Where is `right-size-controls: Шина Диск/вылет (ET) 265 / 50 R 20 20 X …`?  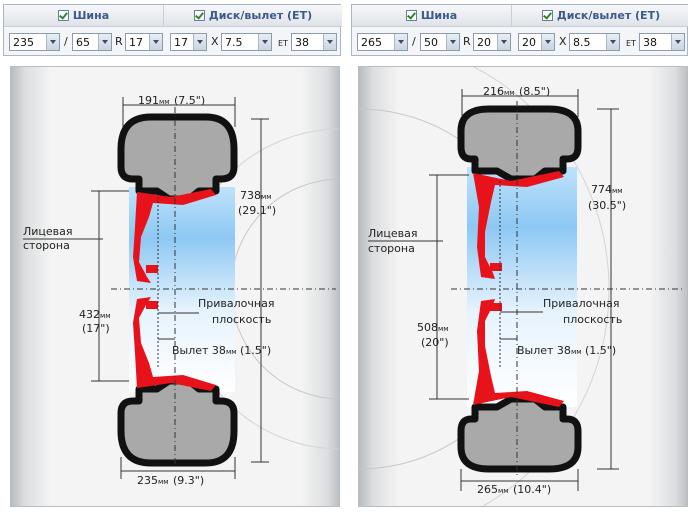
right-size-controls: Шина Диск/вылет (ET) 265 / 50 R 20 20 X … is located at coordinates (519, 30).